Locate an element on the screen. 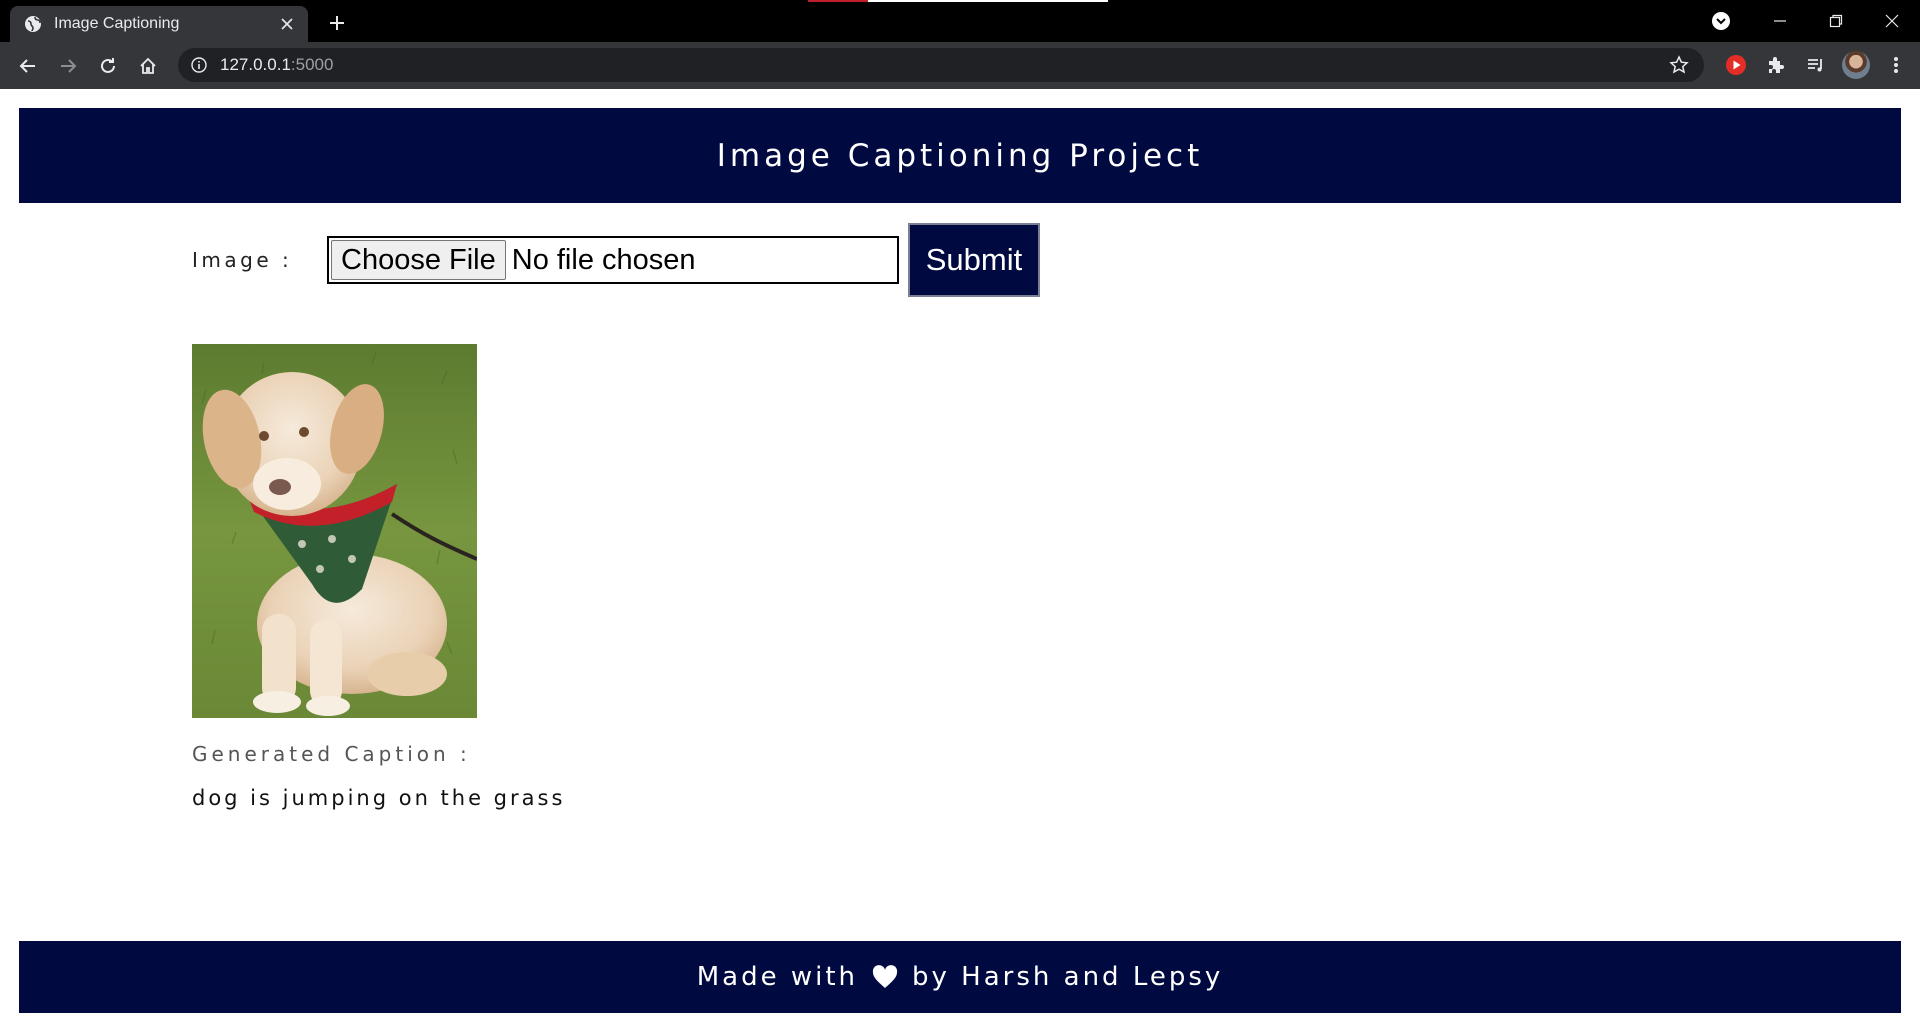 This screenshot has width=1920, height=1028. star-icon is located at coordinates (1679, 65).